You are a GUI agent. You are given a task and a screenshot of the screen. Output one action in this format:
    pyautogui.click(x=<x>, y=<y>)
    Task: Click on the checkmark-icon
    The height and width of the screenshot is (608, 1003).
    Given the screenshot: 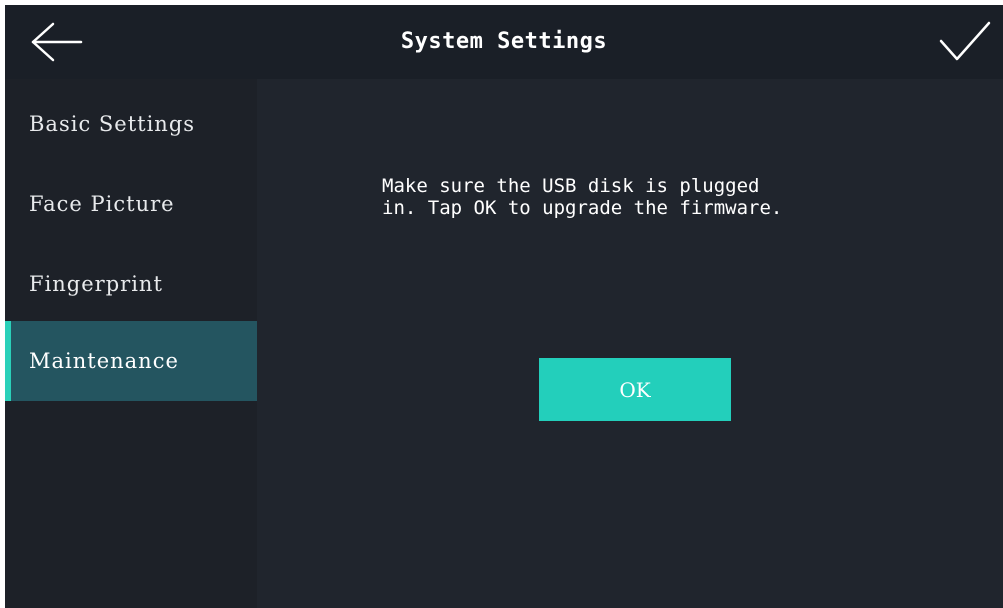 What is the action you would take?
    pyautogui.click(x=965, y=41)
    